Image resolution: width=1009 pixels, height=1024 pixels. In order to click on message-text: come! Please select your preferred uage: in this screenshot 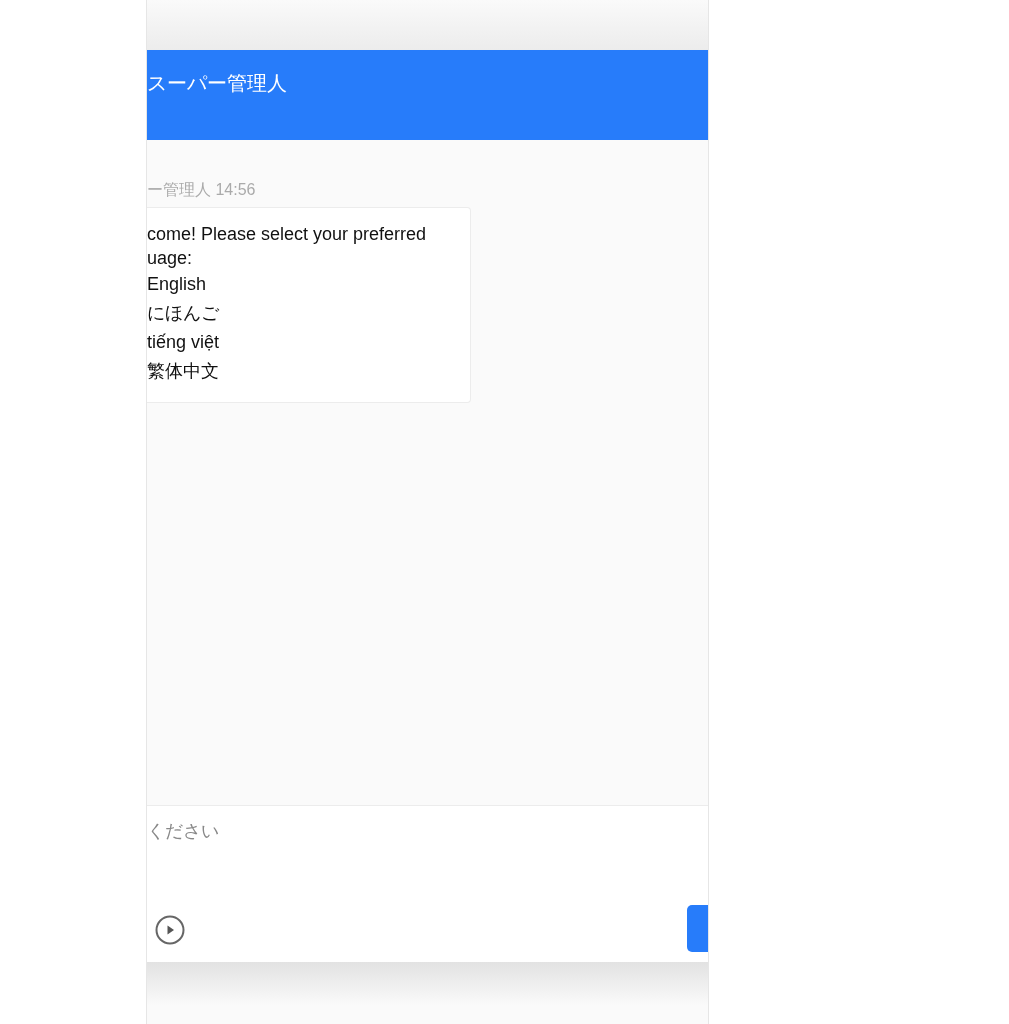, I will do `click(287, 246)`.